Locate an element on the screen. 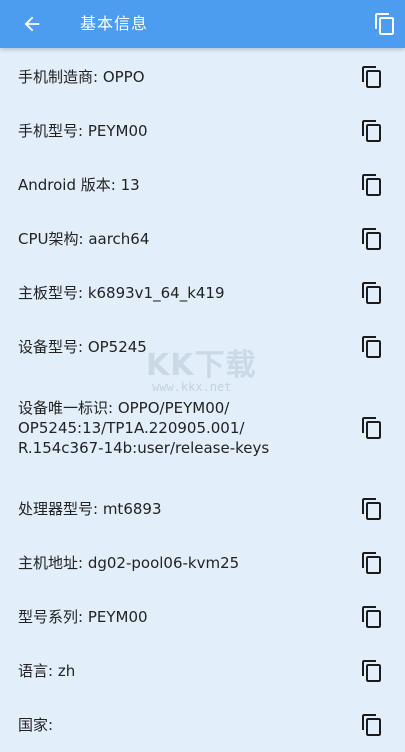 The image size is (405, 752). info-row-text: 主机地址: dg02-pool06-kvm25 is located at coordinates (129, 563).